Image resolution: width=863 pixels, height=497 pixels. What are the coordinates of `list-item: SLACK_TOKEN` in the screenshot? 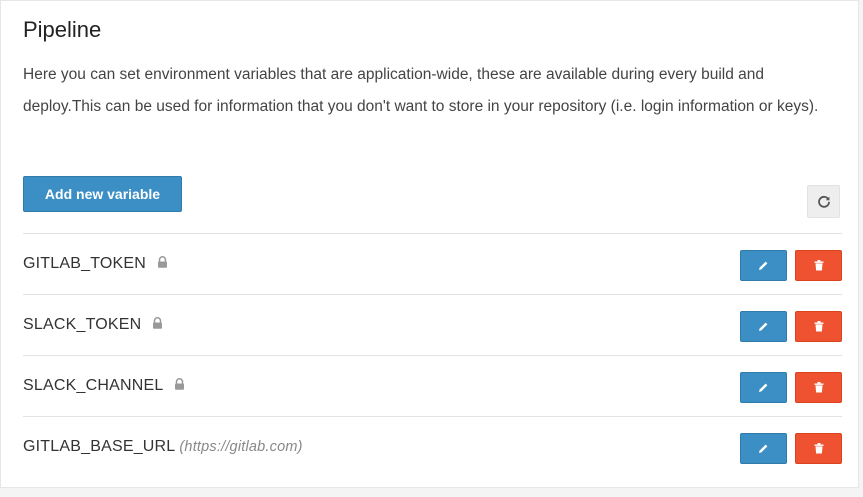 It's located at (432, 324).